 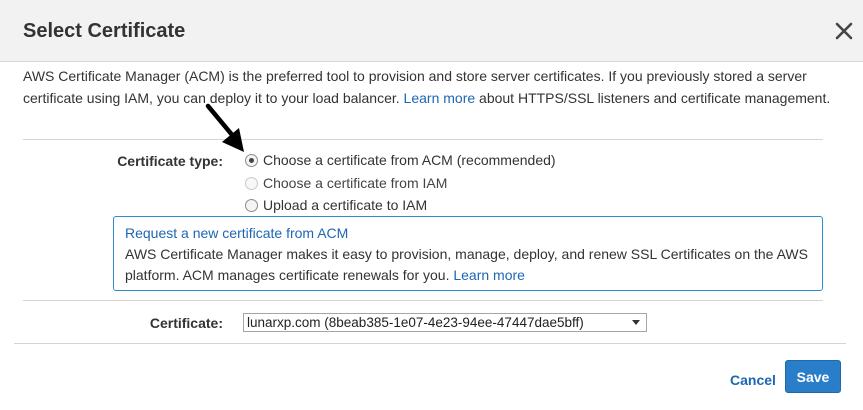 I want to click on close-icon, so click(x=844, y=31).